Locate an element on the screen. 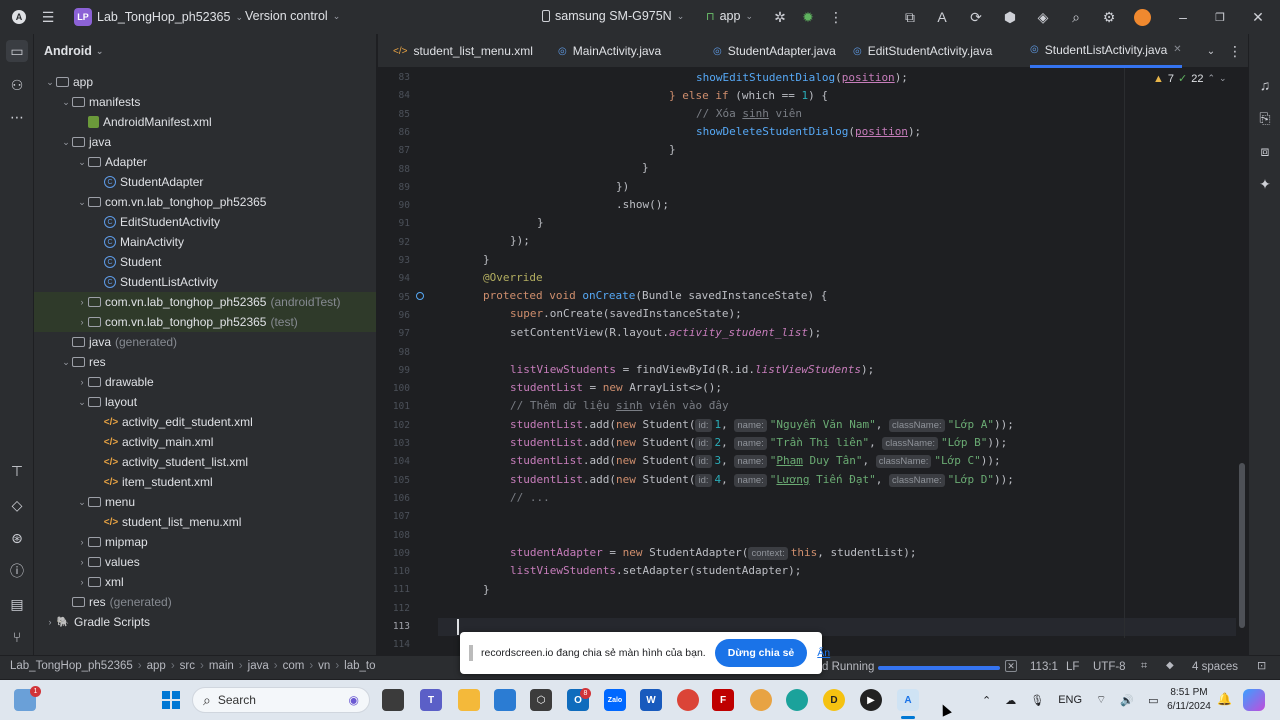 The height and width of the screenshot is (720, 1280). tab-mainactivity-java: ◎ MainActivity.java is located at coordinates (609, 51).